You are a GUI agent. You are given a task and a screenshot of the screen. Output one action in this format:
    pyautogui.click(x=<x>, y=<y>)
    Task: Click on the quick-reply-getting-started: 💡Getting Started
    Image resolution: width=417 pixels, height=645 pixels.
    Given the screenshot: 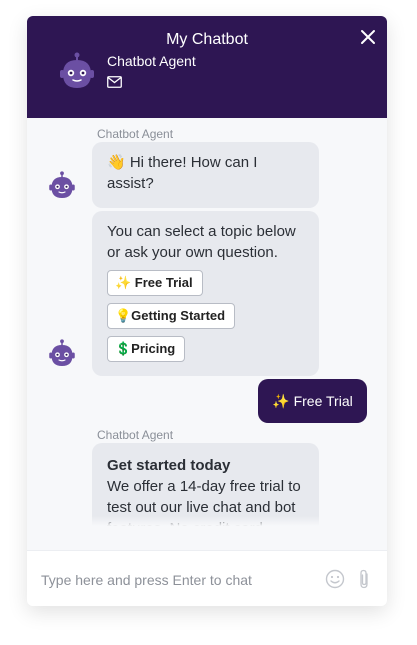 What is the action you would take?
    pyautogui.click(x=171, y=316)
    